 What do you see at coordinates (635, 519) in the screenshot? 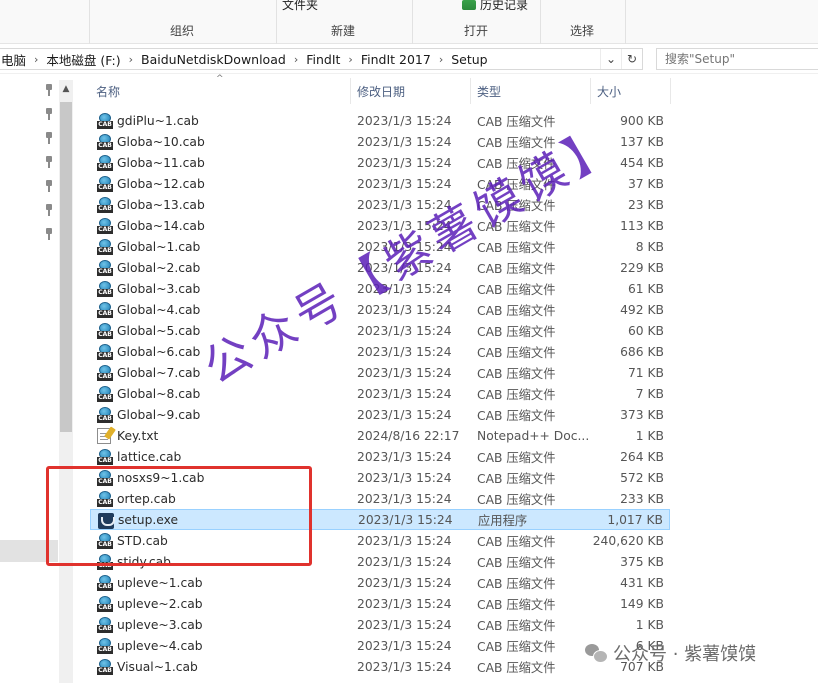
I see `file-size: 1,017 KB` at bounding box center [635, 519].